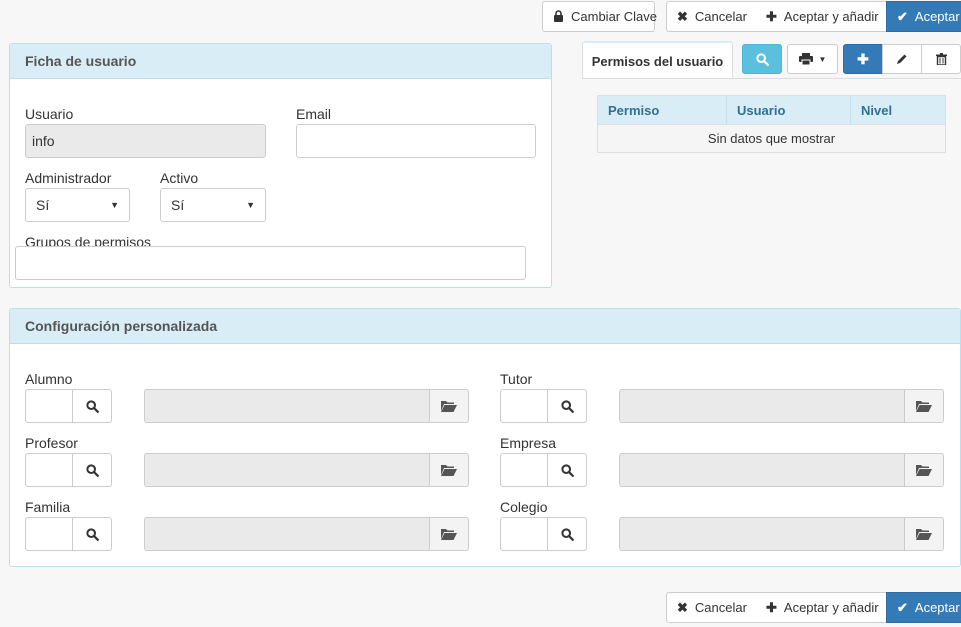 The height and width of the screenshot is (627, 961). Describe the element at coordinates (902, 16) in the screenshot. I see `check-icon: ✔` at that location.